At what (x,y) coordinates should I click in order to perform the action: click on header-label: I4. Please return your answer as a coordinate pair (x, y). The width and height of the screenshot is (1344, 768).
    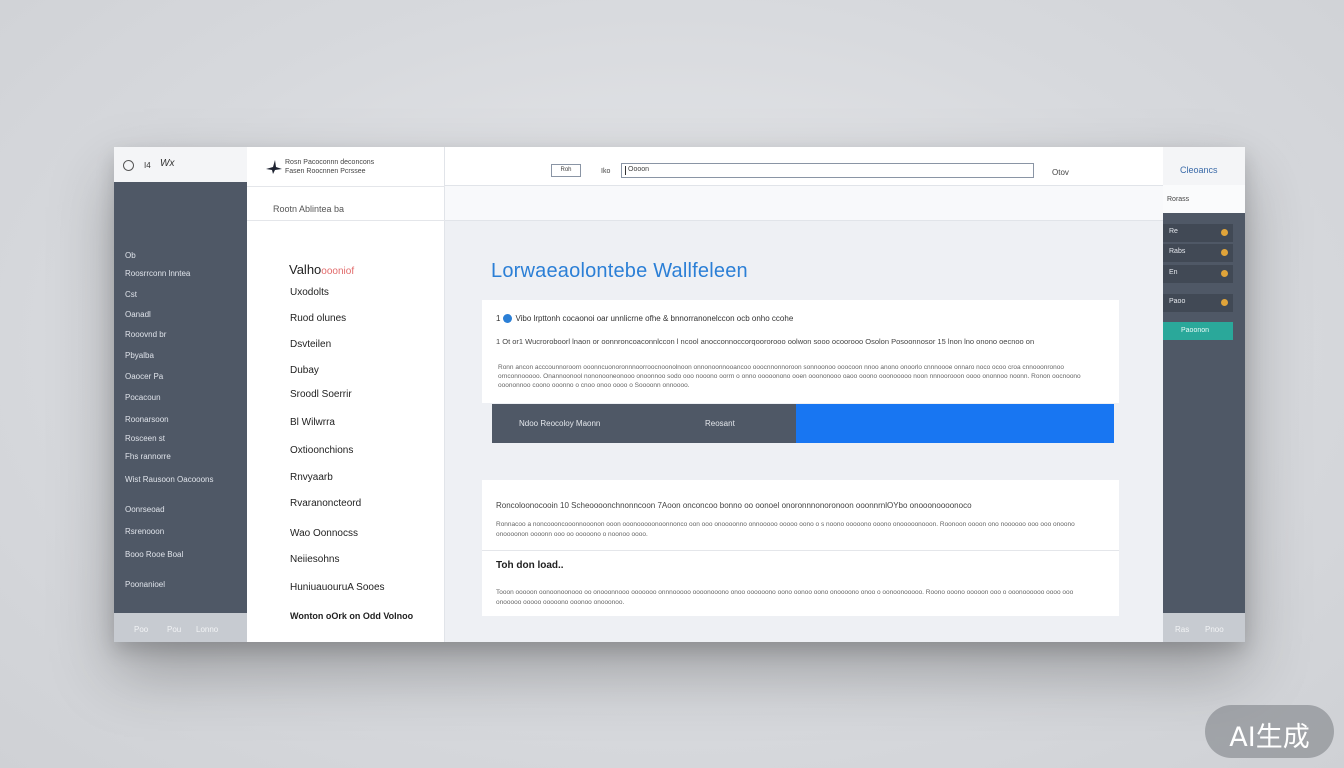
    Looking at the image, I should click on (147, 165).